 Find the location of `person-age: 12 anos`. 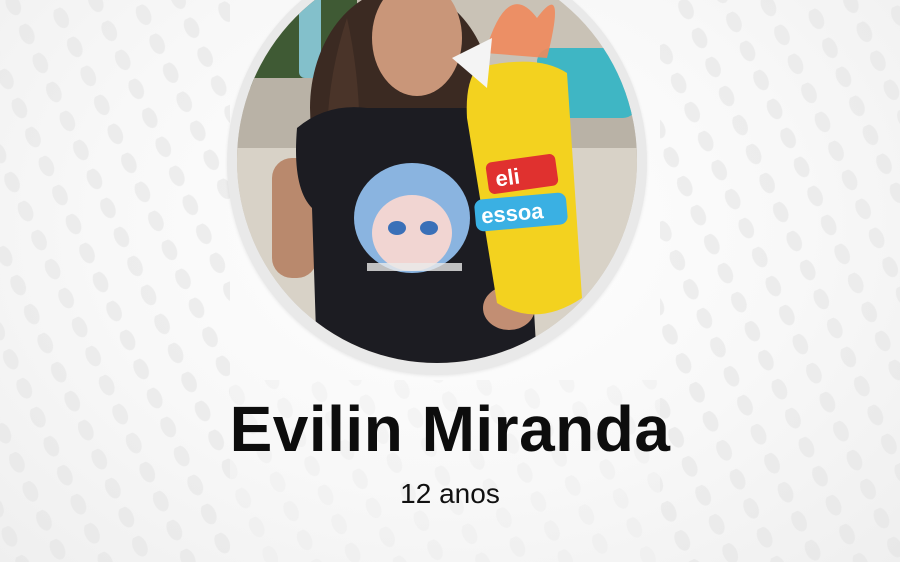

person-age: 12 anos is located at coordinates (450, 493).